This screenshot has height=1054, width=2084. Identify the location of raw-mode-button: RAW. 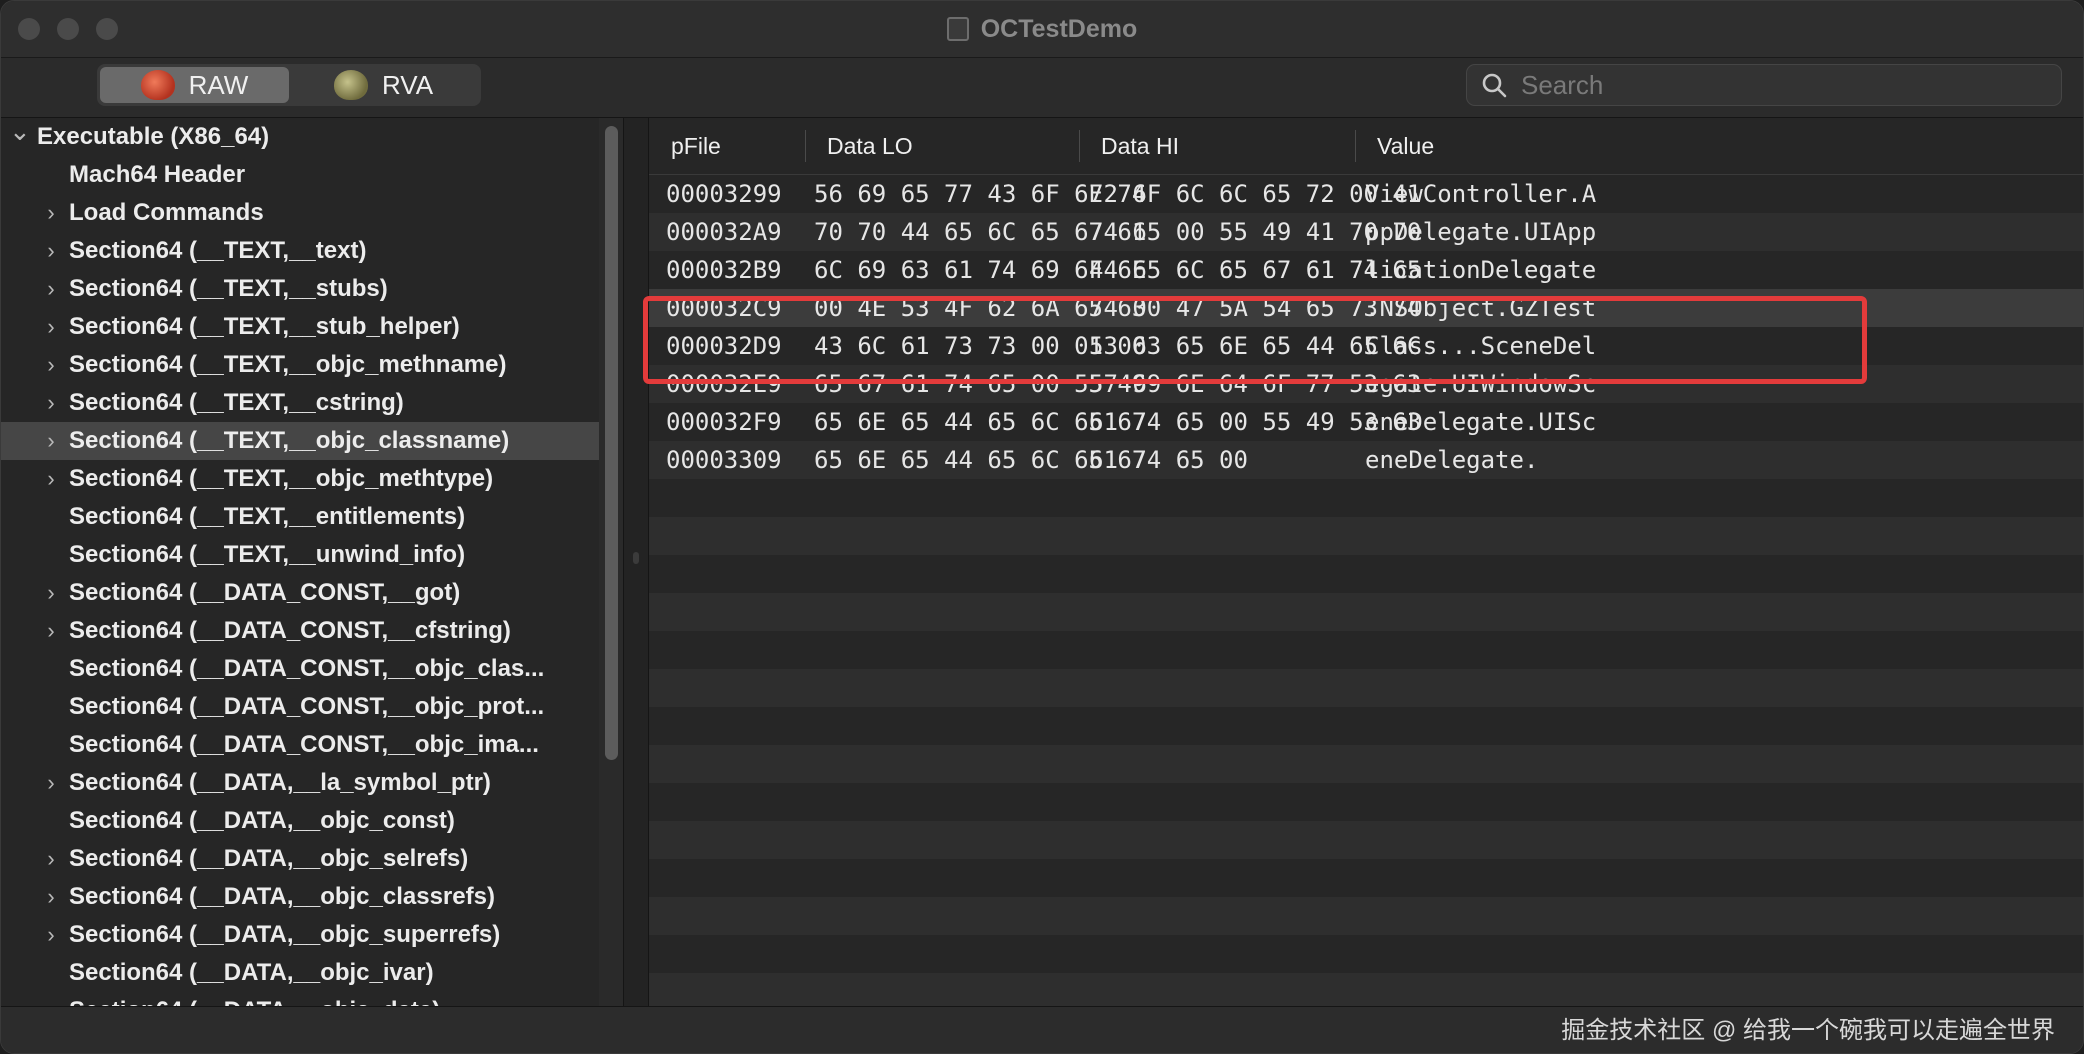
(194, 85).